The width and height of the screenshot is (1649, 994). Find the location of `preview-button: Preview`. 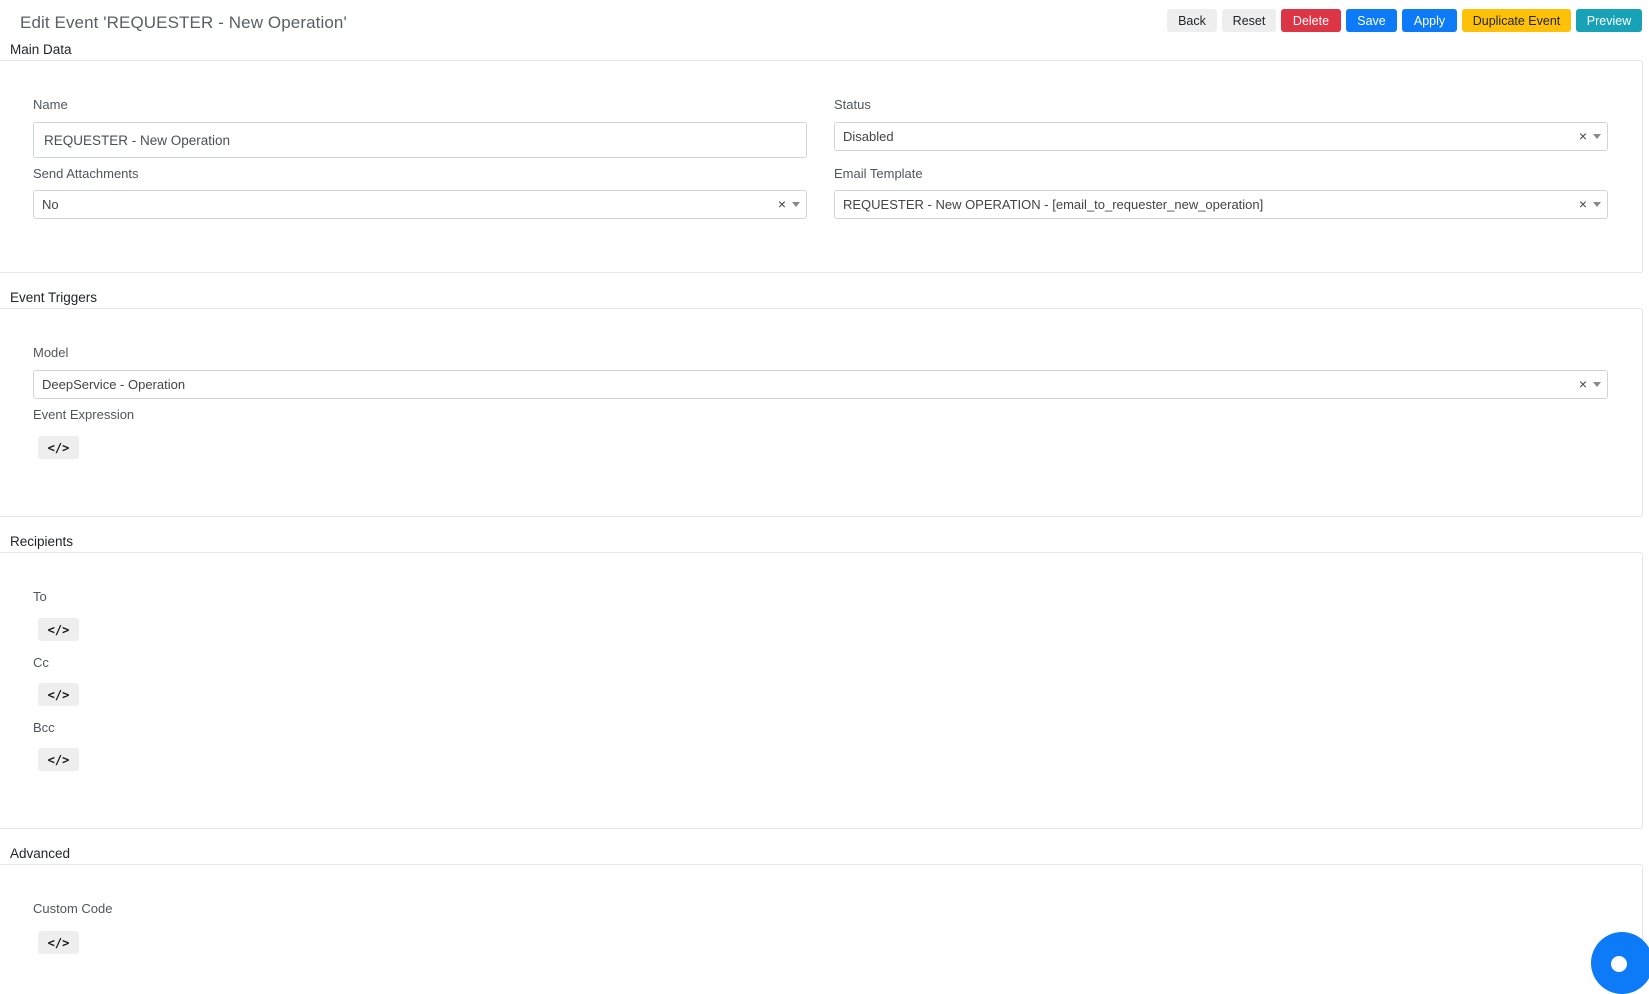

preview-button: Preview is located at coordinates (1609, 20).